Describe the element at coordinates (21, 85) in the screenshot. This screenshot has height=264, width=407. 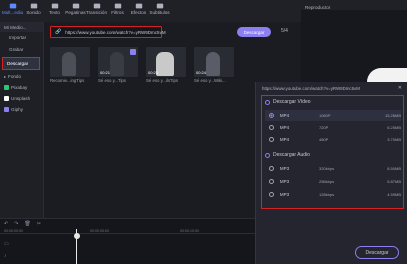
I see `sidebar-item-pixabay: Pixabay` at that location.